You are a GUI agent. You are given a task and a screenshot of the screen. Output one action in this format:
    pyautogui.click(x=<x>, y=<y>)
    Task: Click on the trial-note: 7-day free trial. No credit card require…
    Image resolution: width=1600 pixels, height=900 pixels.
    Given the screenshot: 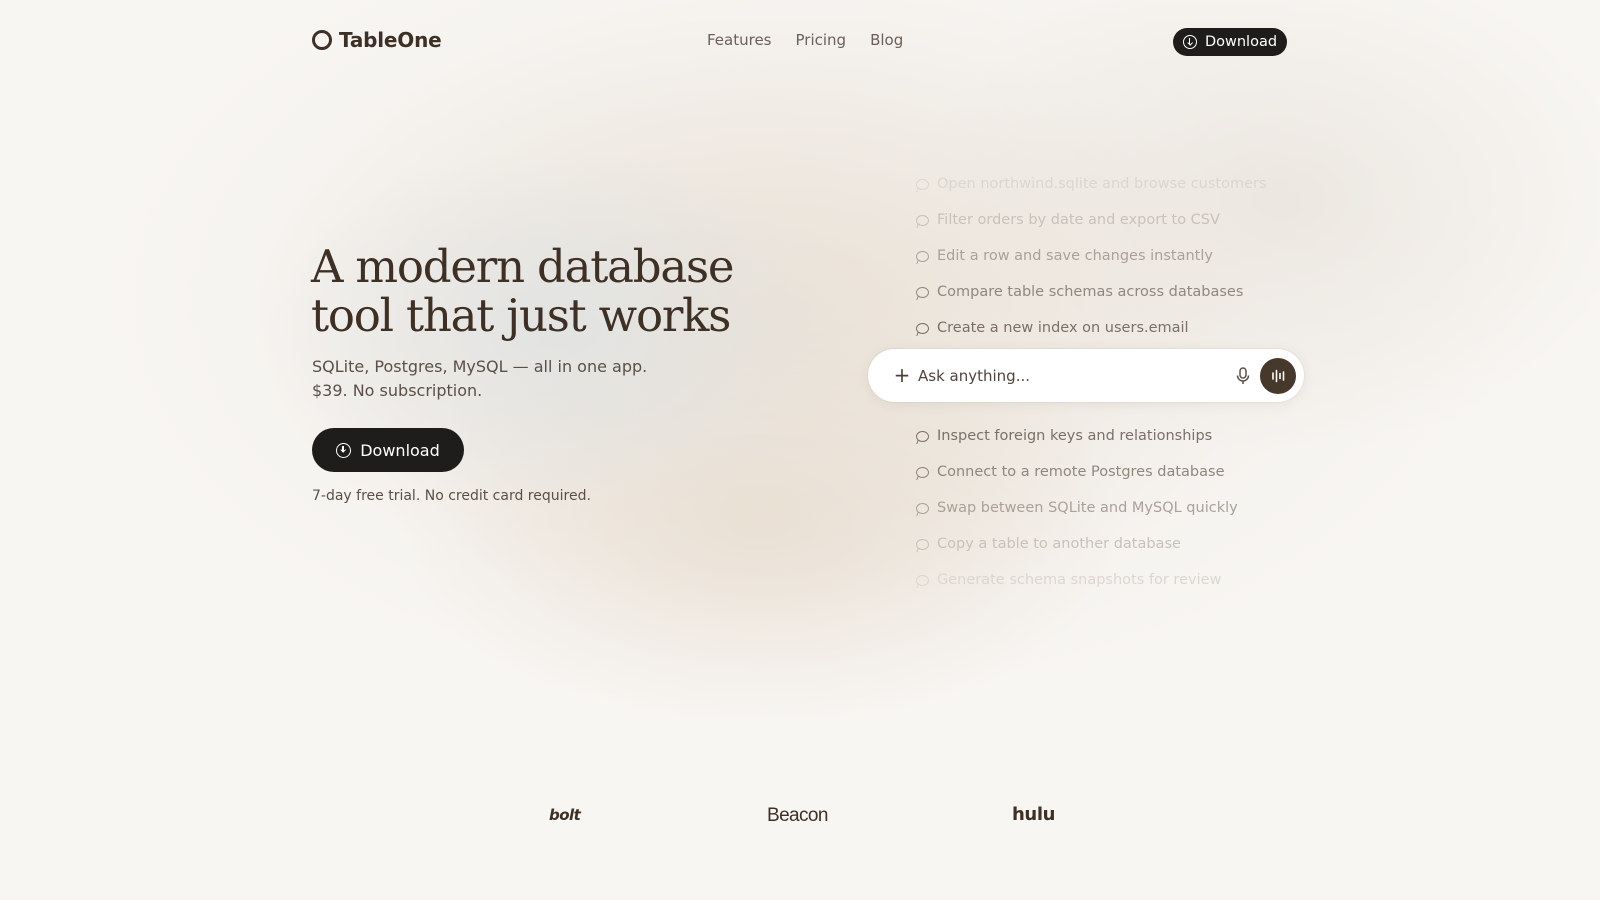 What is the action you would take?
    pyautogui.click(x=451, y=496)
    